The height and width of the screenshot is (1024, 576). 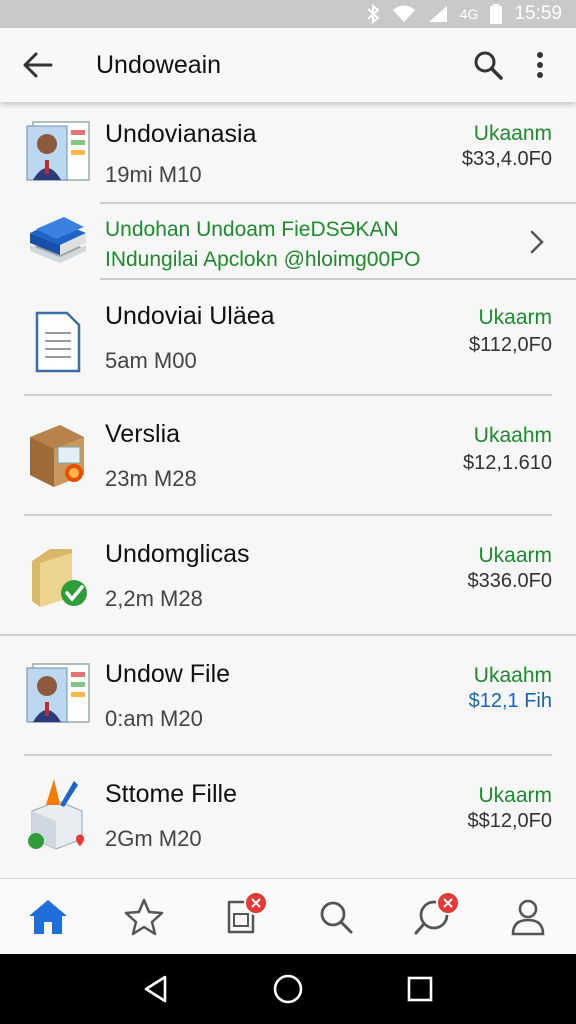 I want to click on list-item: Undow File 0:am M20 Ukaahm $12,1 Fih, so click(x=288, y=695).